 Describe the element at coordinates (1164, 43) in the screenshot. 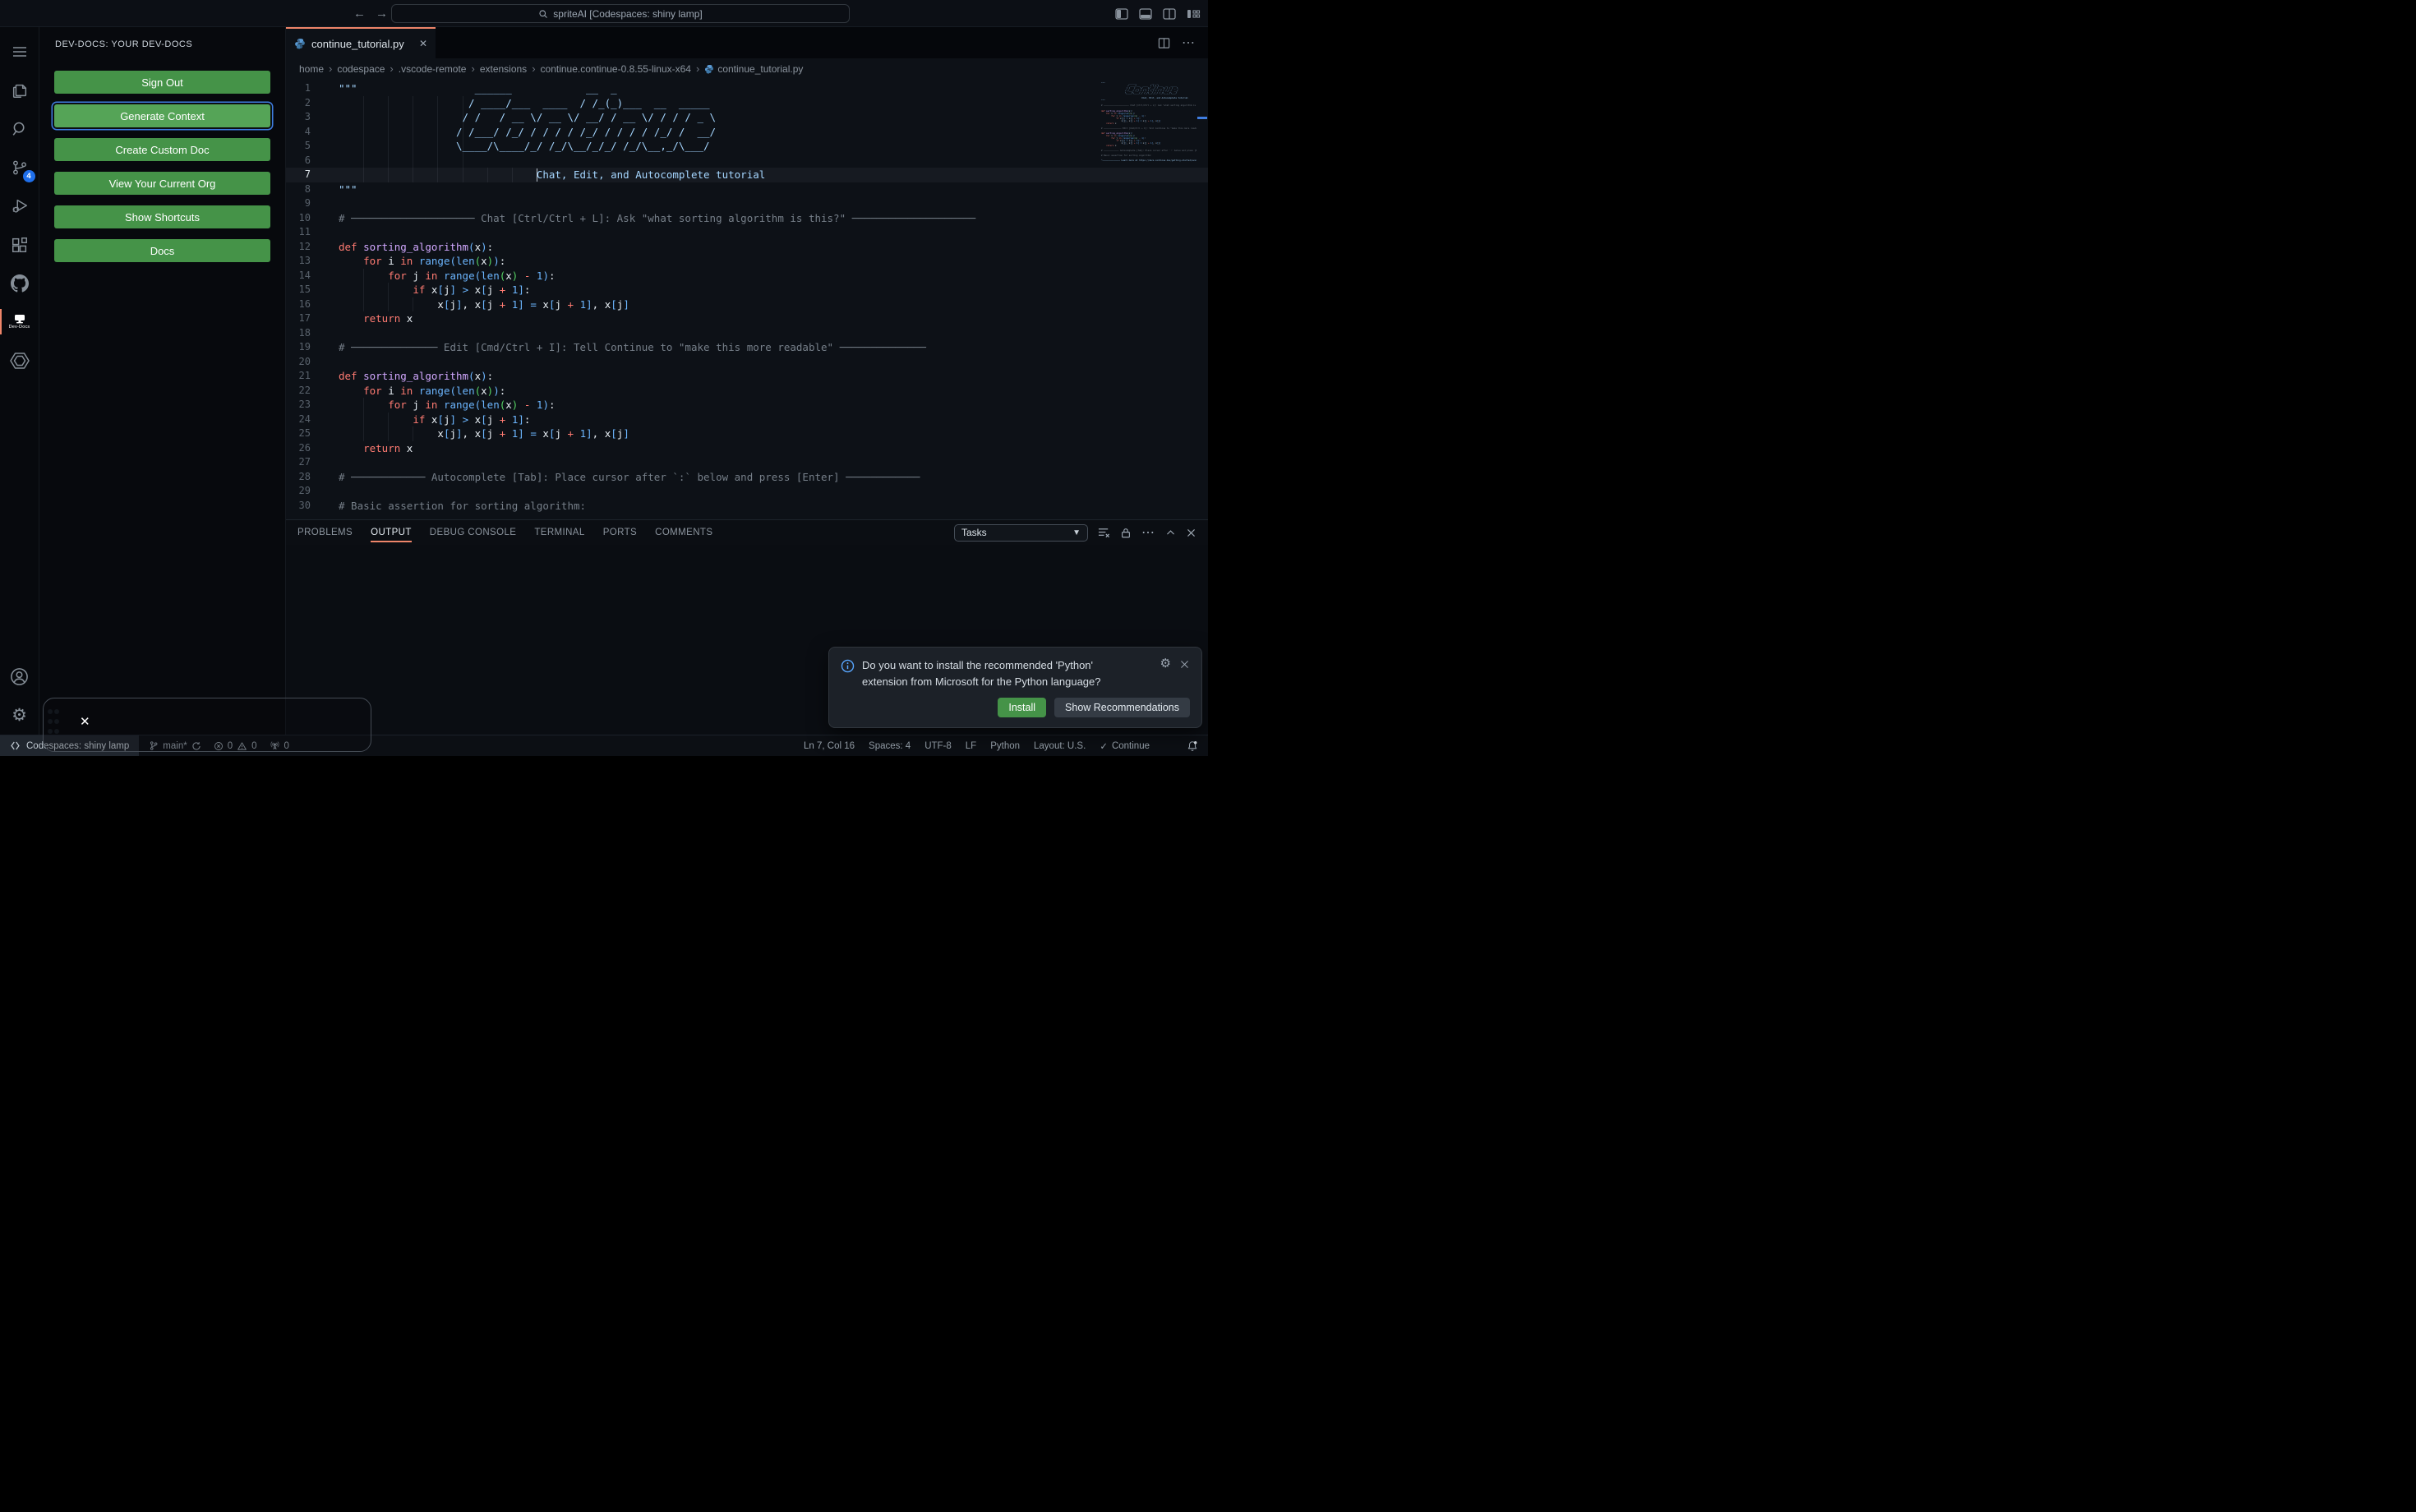

I see `split-editor-icon` at that location.